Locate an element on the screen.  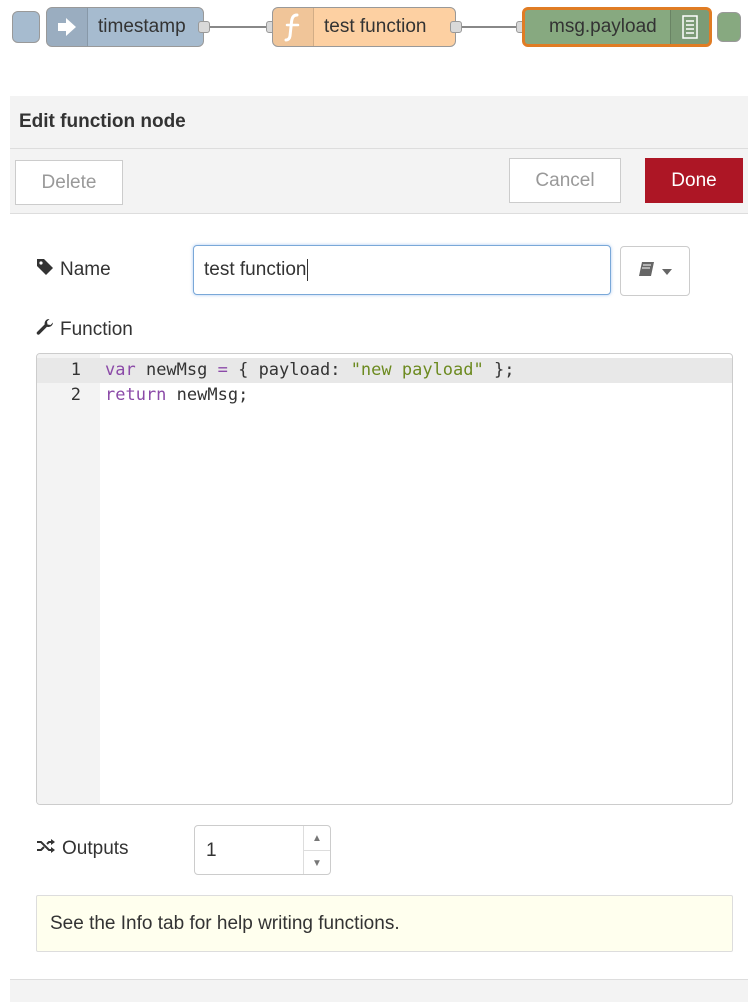
function-node: test function is located at coordinates (364, 27).